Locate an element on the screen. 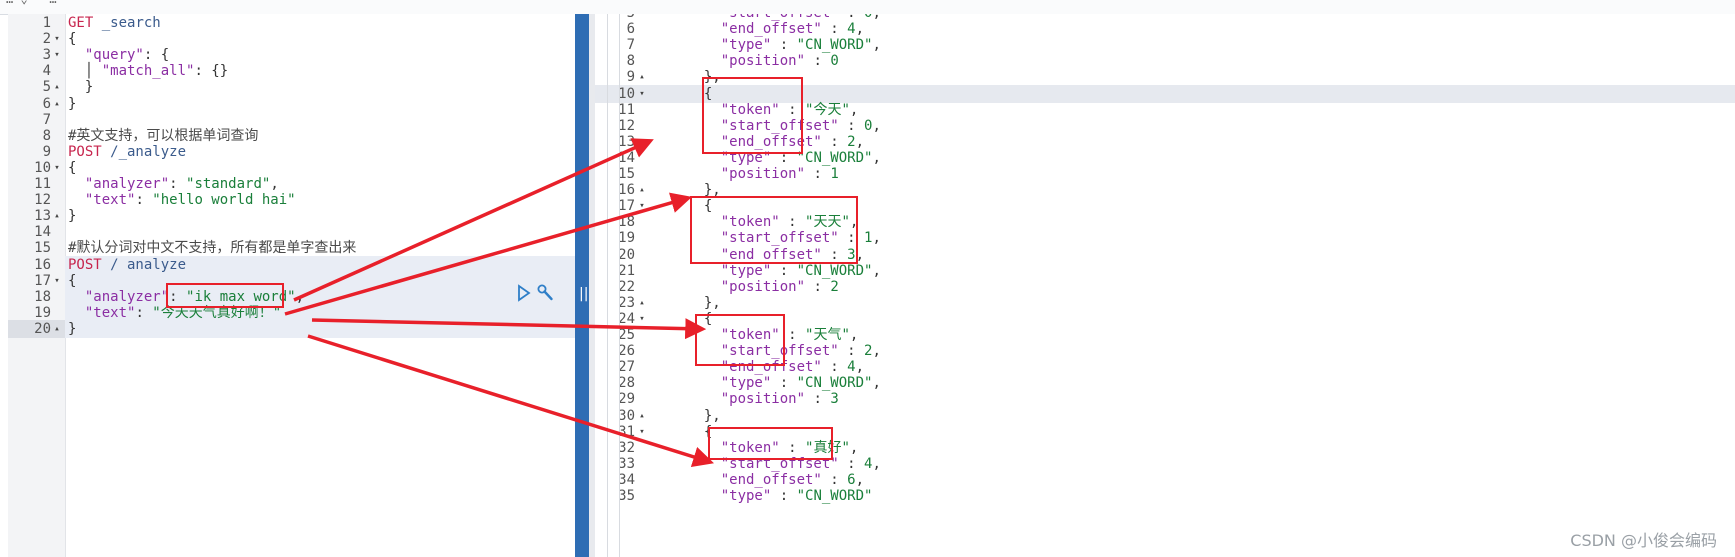 Image resolution: width=1735 pixels, height=557 pixels. annotation-arrows is located at coordinates (499, 302).